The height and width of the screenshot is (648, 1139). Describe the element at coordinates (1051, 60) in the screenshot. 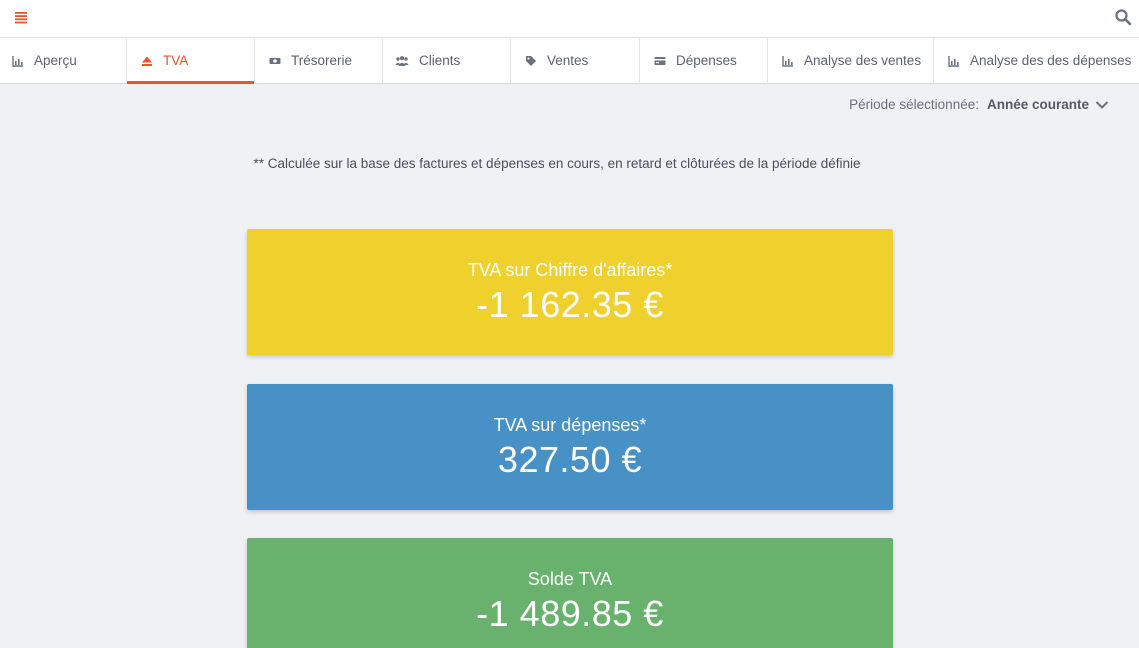

I see `tab-label: Analyse des des dépenses` at that location.